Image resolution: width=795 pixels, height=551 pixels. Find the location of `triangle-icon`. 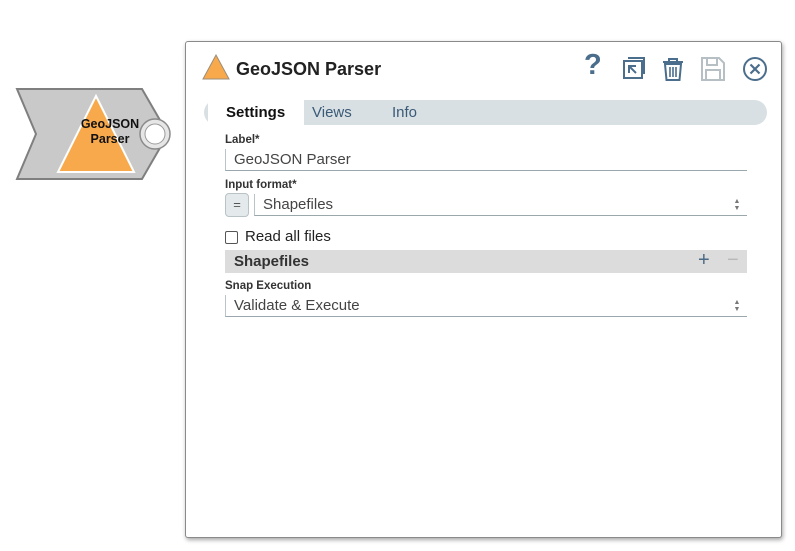

triangle-icon is located at coordinates (216, 69).